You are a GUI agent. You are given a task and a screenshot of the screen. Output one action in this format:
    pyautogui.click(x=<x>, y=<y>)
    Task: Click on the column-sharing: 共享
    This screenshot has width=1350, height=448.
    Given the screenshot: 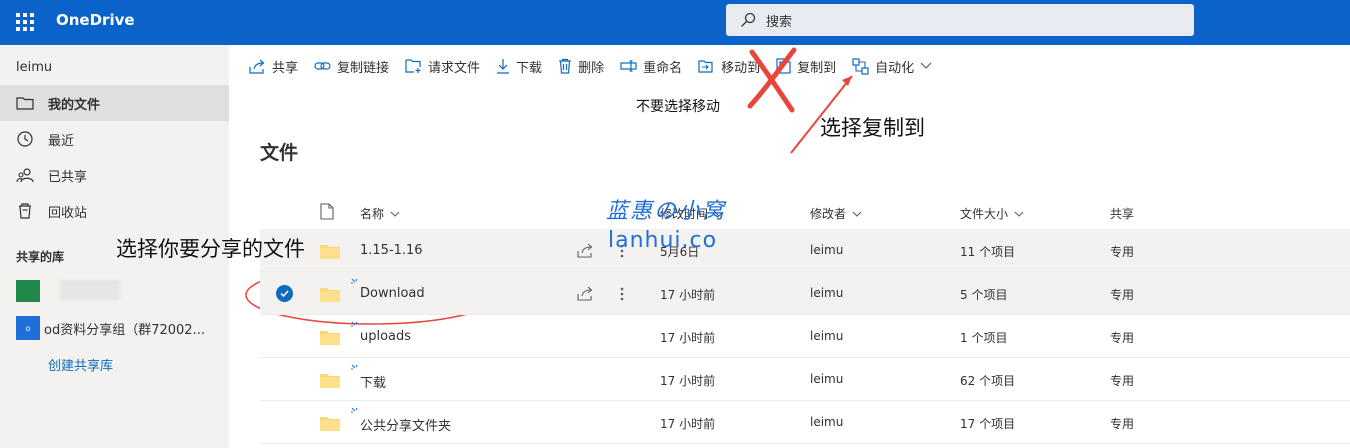 What is the action you would take?
    pyautogui.click(x=1122, y=213)
    